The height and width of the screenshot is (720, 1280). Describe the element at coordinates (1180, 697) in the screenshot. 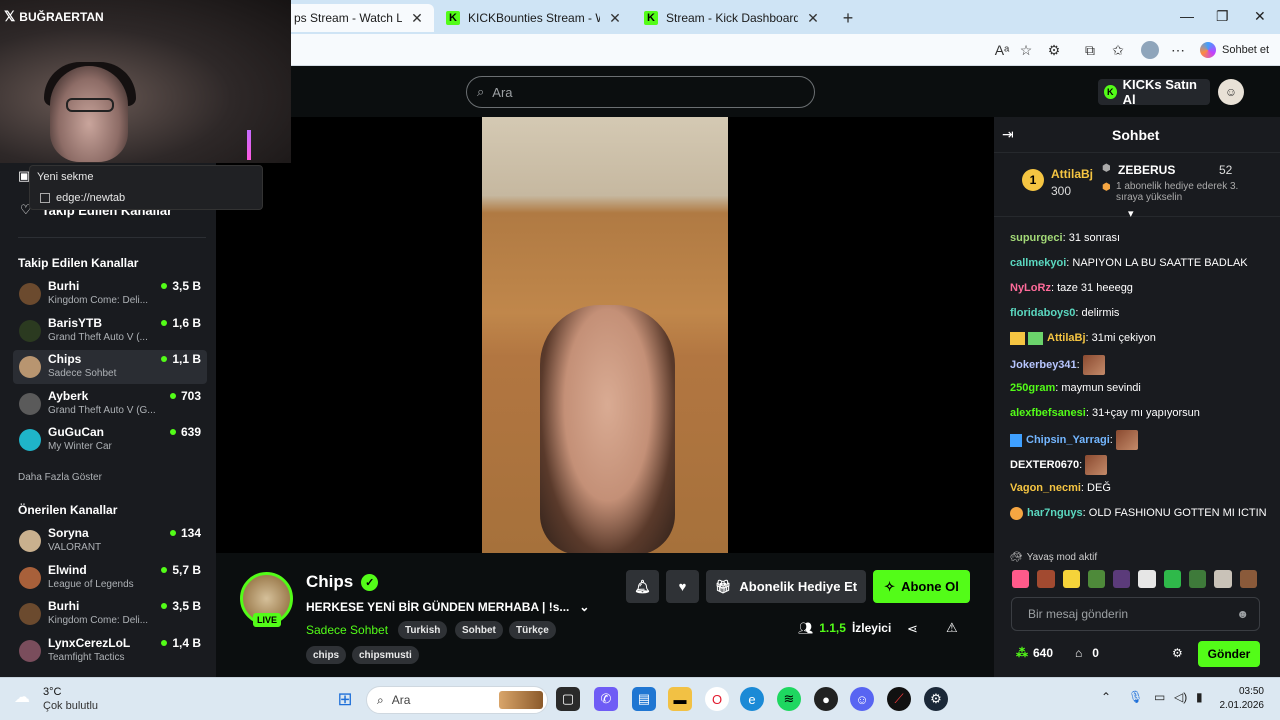

I see `volume-icon: ◁)` at that location.